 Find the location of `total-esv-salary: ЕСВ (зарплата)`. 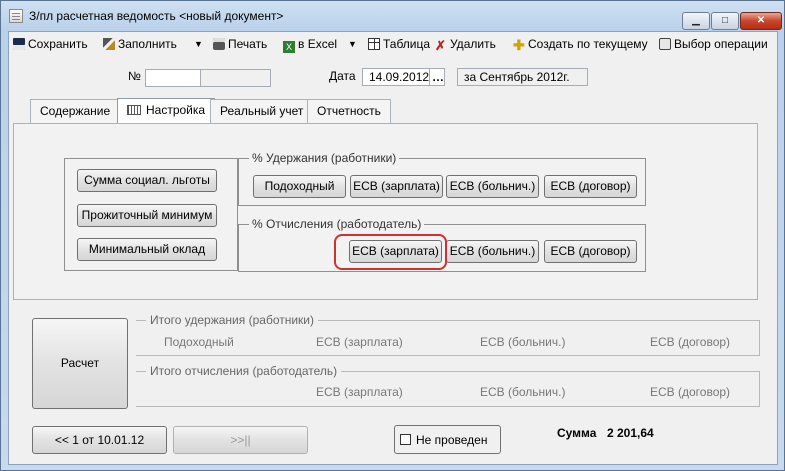

total-esv-salary: ЕСВ (зарплата) is located at coordinates (359, 342).